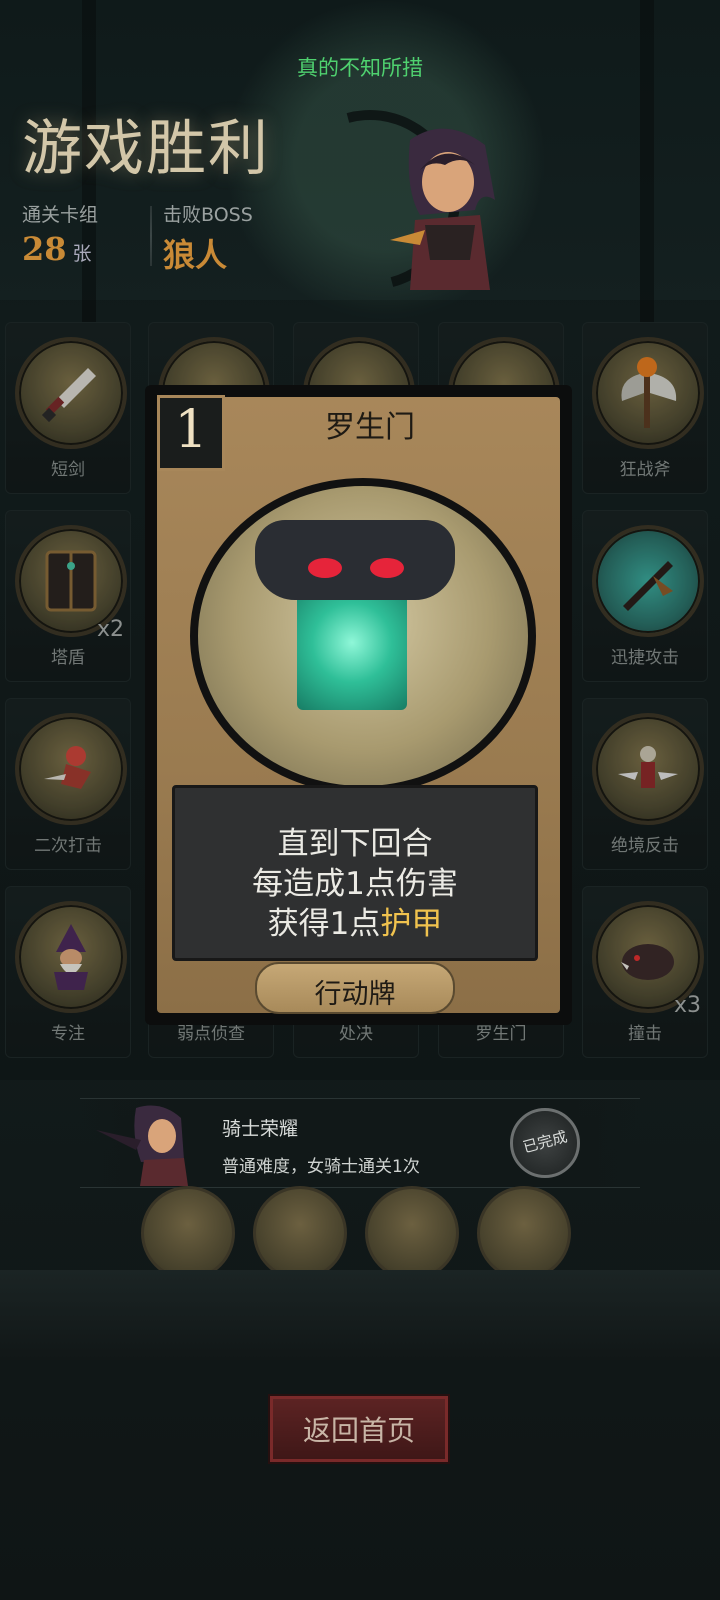 The image size is (720, 1600). What do you see at coordinates (324, 924) in the screenshot?
I see `card-effect-prefix: 获得1点` at bounding box center [324, 924].